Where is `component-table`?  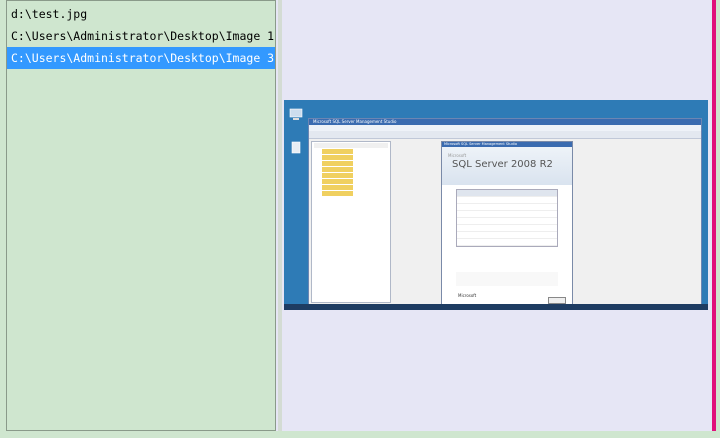 component-table is located at coordinates (507, 218).